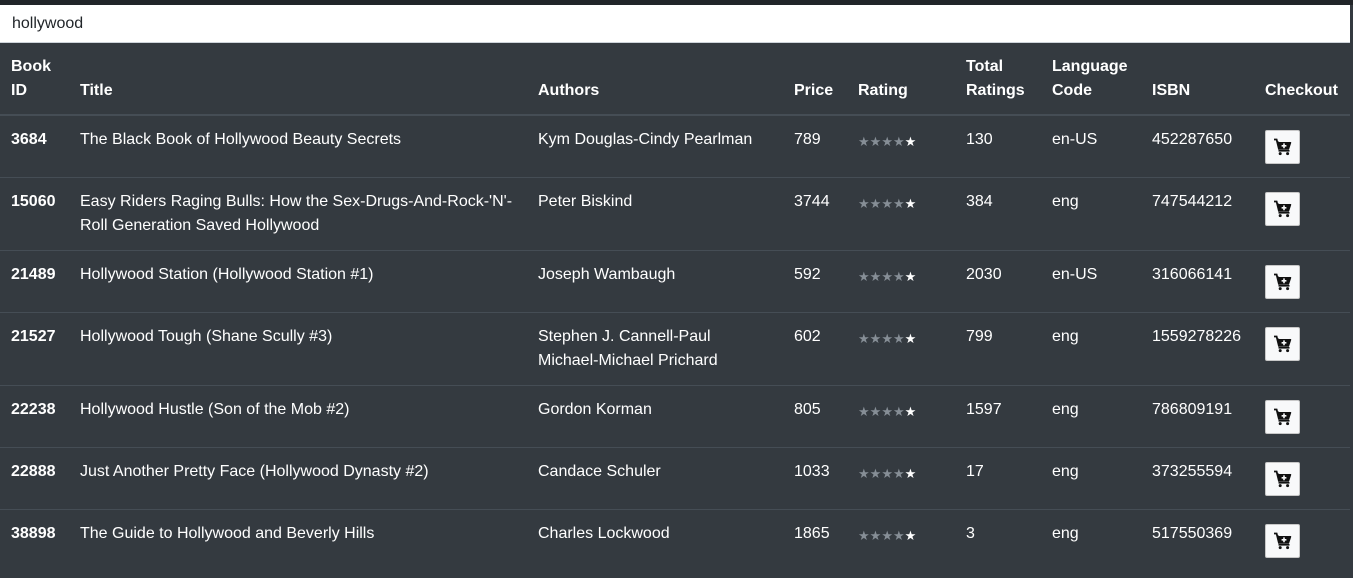 The height and width of the screenshot is (578, 1353). What do you see at coordinates (655, 416) in the screenshot?
I see `authors-cell: Gordon Korman` at bounding box center [655, 416].